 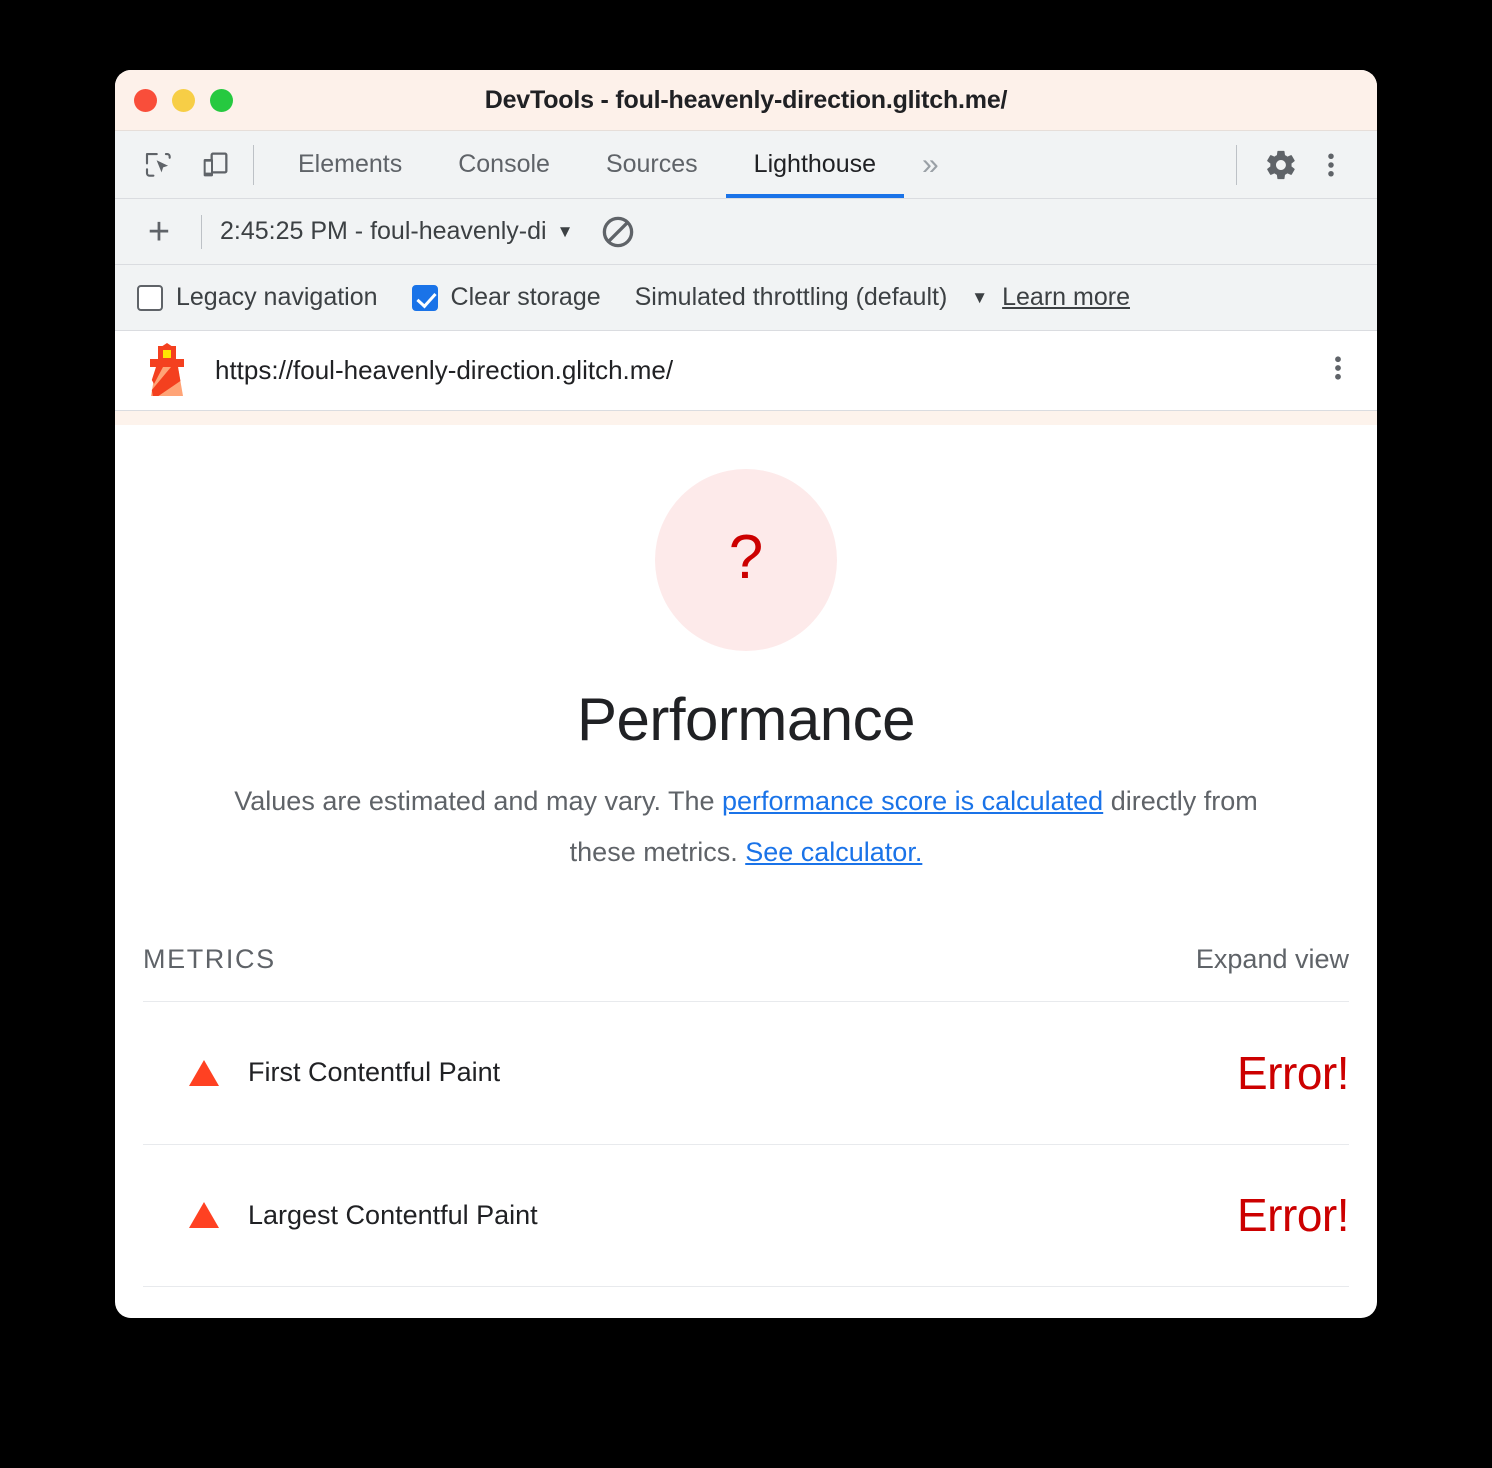 What do you see at coordinates (746, 418) in the screenshot?
I see `report-header-band` at bounding box center [746, 418].